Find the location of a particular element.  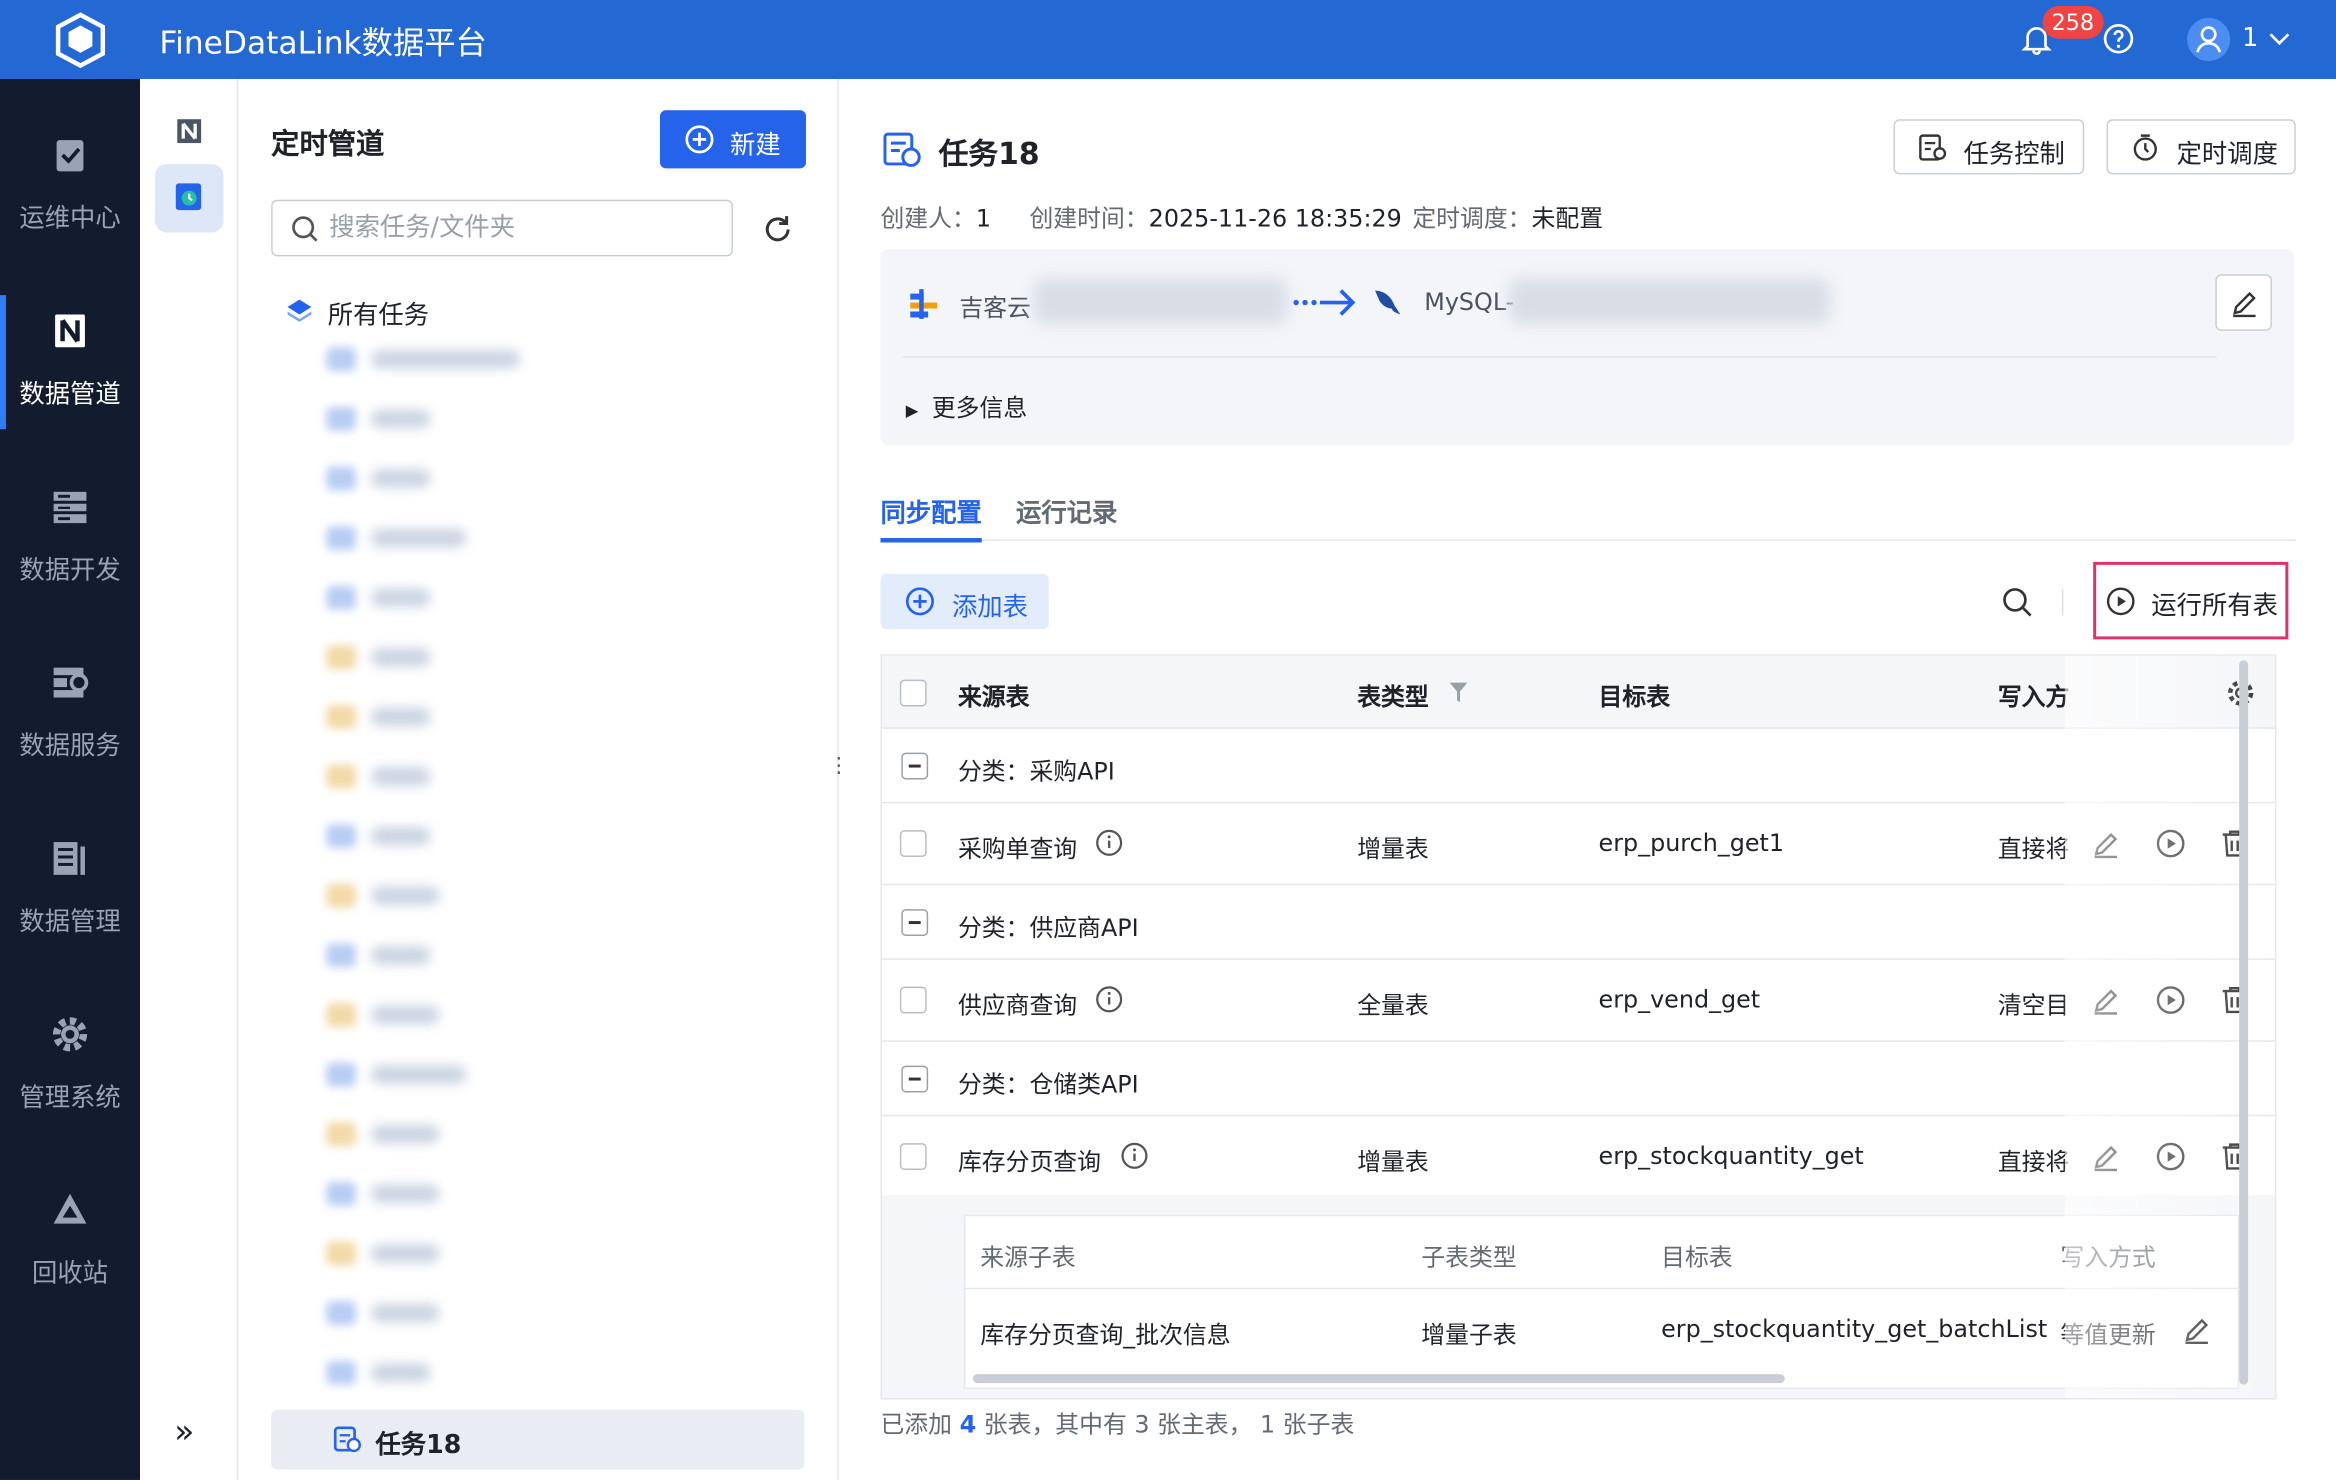

nav-item-data-dev: 数据开发 is located at coordinates (70, 538).